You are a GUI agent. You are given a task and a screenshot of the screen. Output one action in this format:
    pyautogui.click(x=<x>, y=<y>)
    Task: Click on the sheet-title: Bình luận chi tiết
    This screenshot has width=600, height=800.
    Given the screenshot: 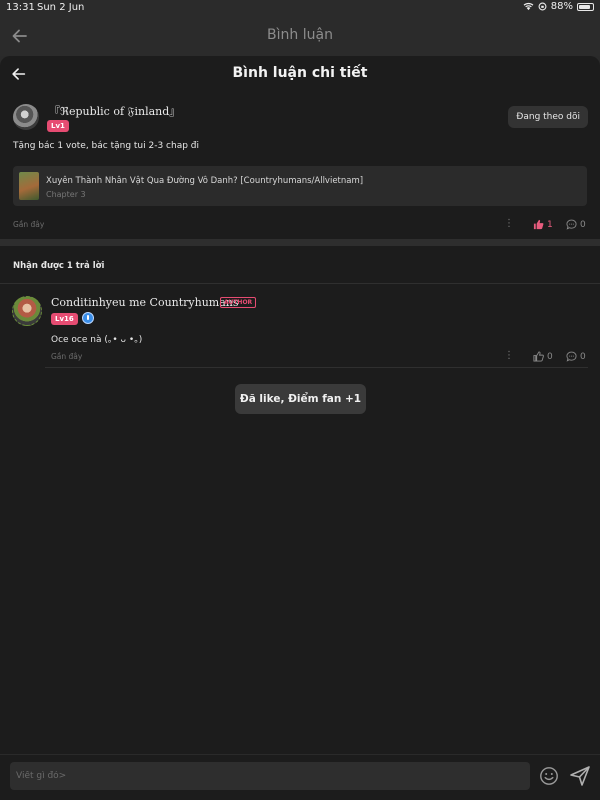 What is the action you would take?
    pyautogui.click(x=300, y=73)
    